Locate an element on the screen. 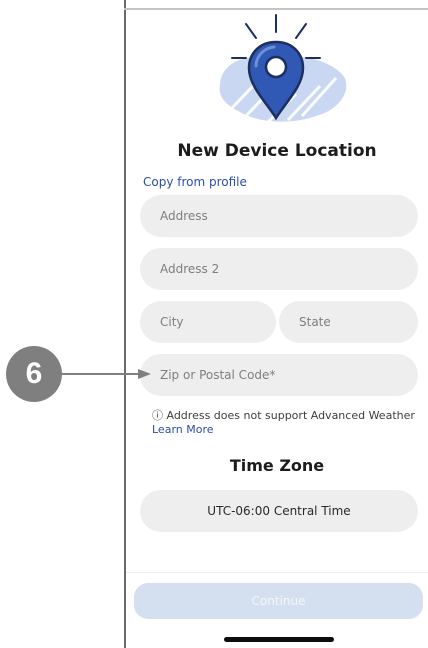  callout-number-badge: 6 is located at coordinates (34, 374).